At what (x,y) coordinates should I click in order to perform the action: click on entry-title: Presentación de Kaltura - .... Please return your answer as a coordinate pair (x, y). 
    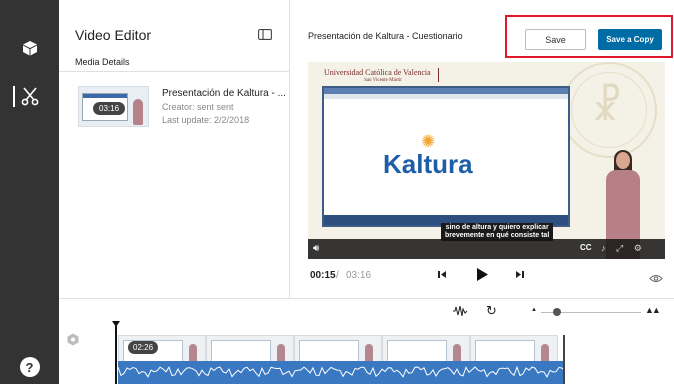
    Looking at the image, I should click on (224, 93).